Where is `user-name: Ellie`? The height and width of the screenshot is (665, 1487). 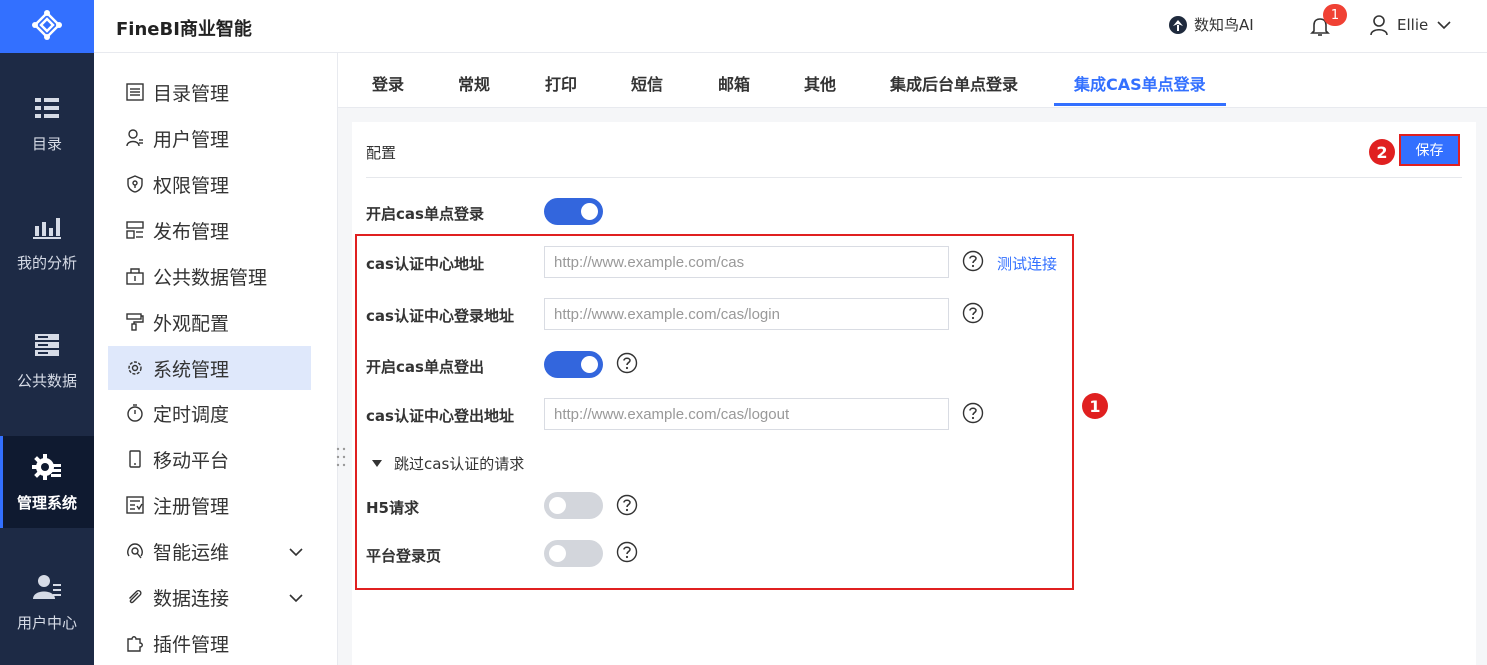 user-name: Ellie is located at coordinates (1413, 25).